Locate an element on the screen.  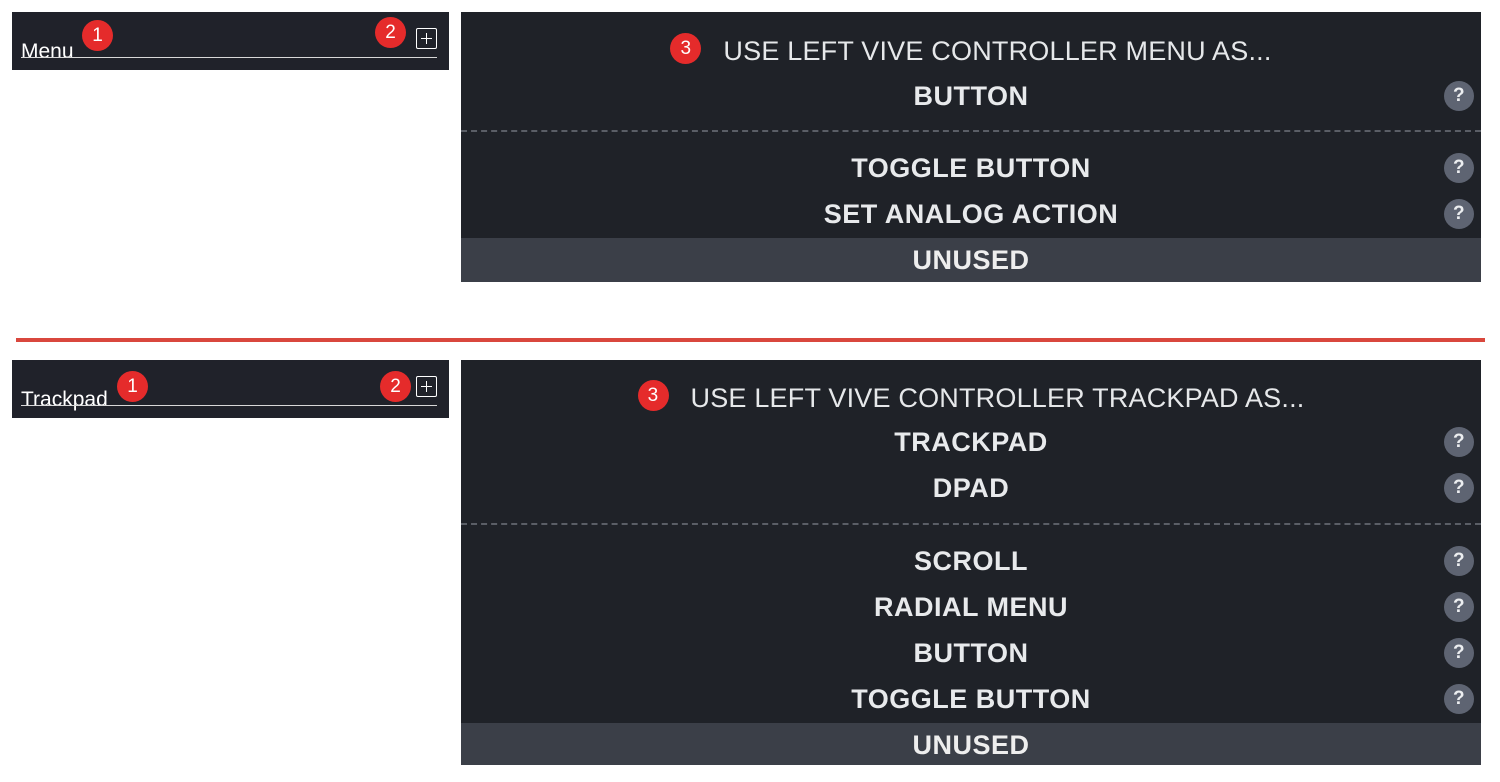
mode-option-trackpad: TRACKPAD ? is located at coordinates (971, 442).